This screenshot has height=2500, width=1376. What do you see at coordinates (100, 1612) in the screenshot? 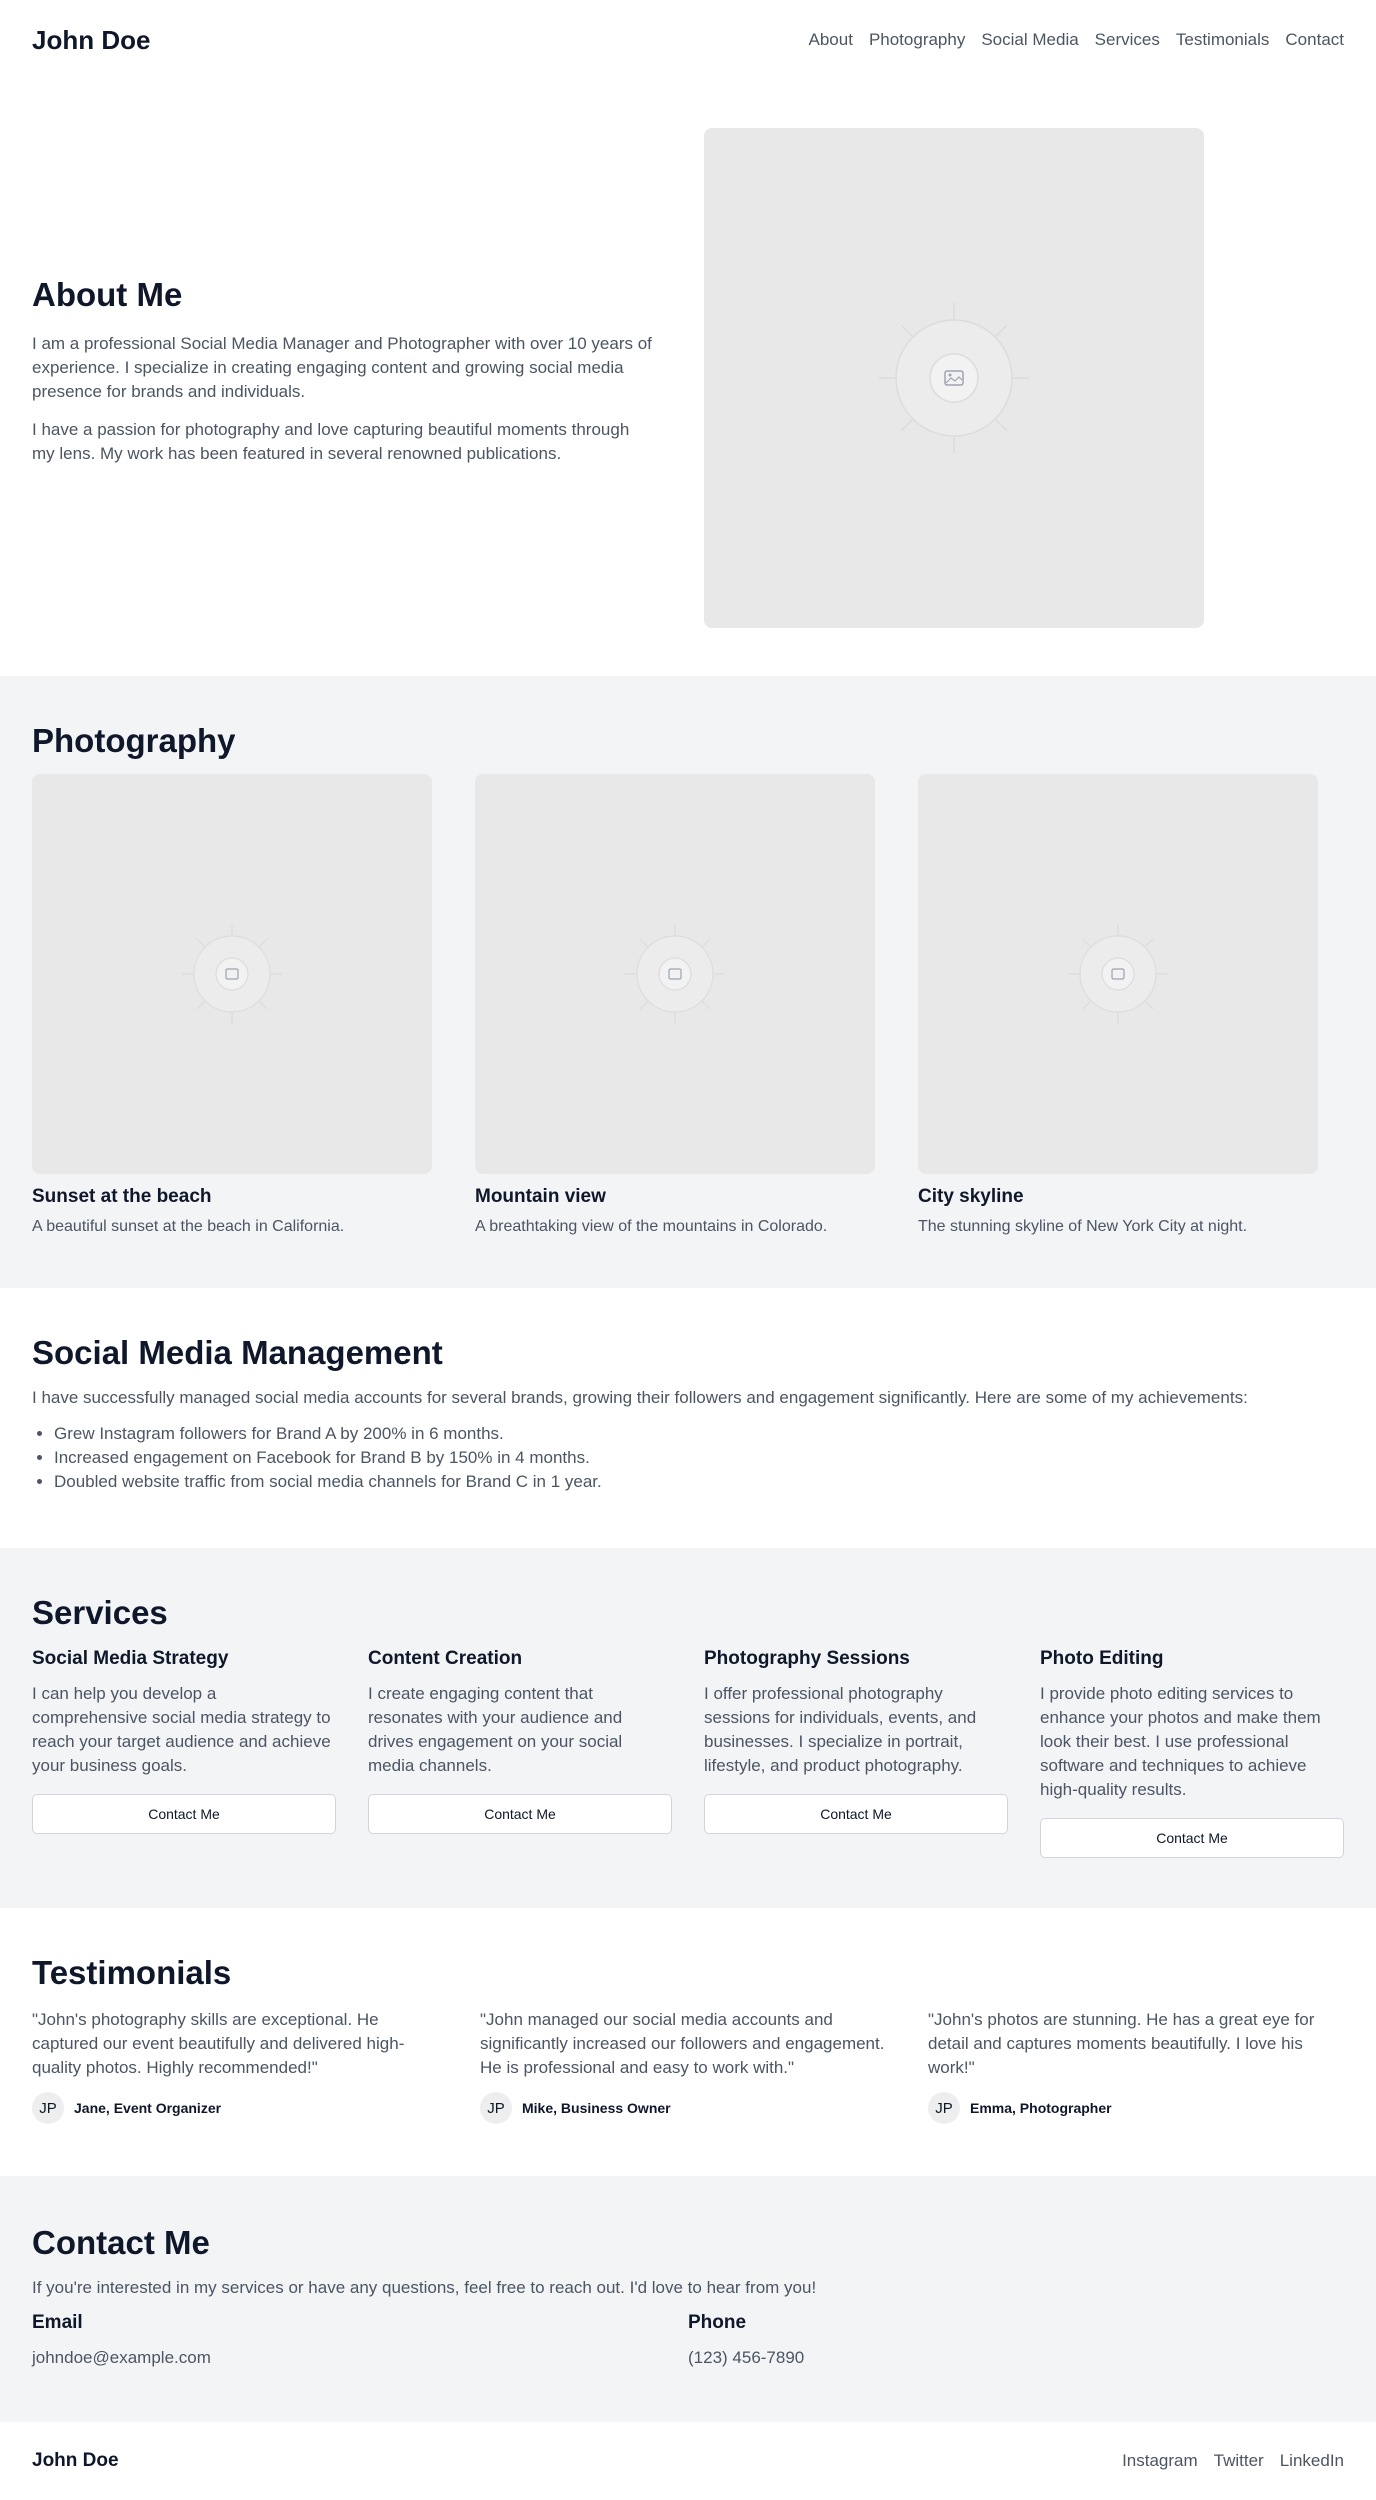
I see `services-title: Services` at bounding box center [100, 1612].